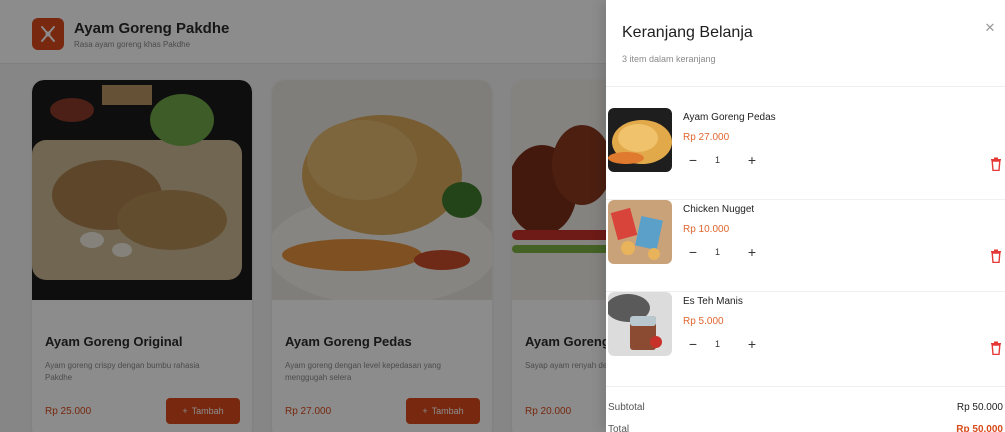 The height and width of the screenshot is (432, 1005). Describe the element at coordinates (805, 246) in the screenshot. I see `cart-item: Chicken Nugget Rp 10.000 − 1 +` at that location.